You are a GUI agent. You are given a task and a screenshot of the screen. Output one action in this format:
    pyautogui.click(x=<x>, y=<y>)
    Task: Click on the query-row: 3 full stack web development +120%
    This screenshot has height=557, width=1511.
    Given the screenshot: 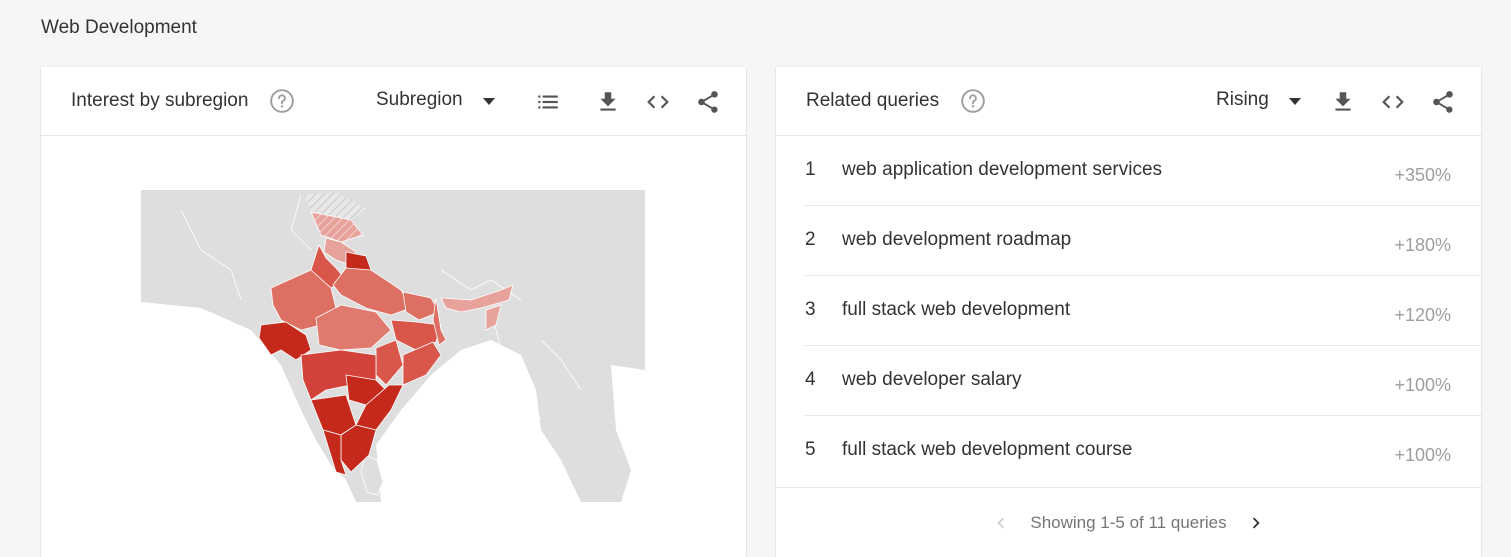 What is the action you would take?
    pyautogui.click(x=1143, y=311)
    